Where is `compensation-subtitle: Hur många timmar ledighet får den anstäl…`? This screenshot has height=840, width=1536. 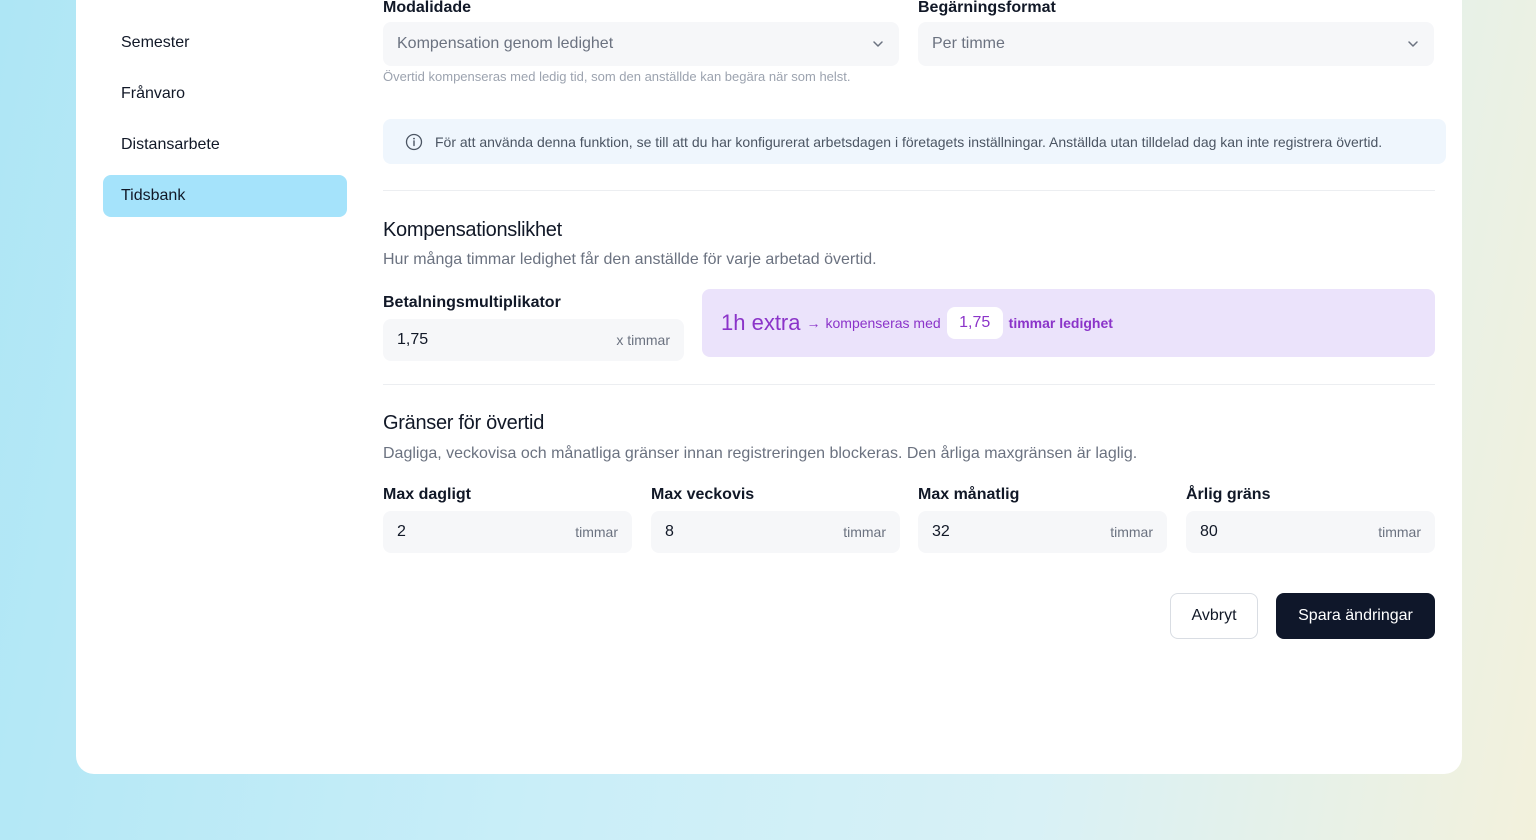 compensation-subtitle: Hur många timmar ledighet får den anstäl… is located at coordinates (630, 259).